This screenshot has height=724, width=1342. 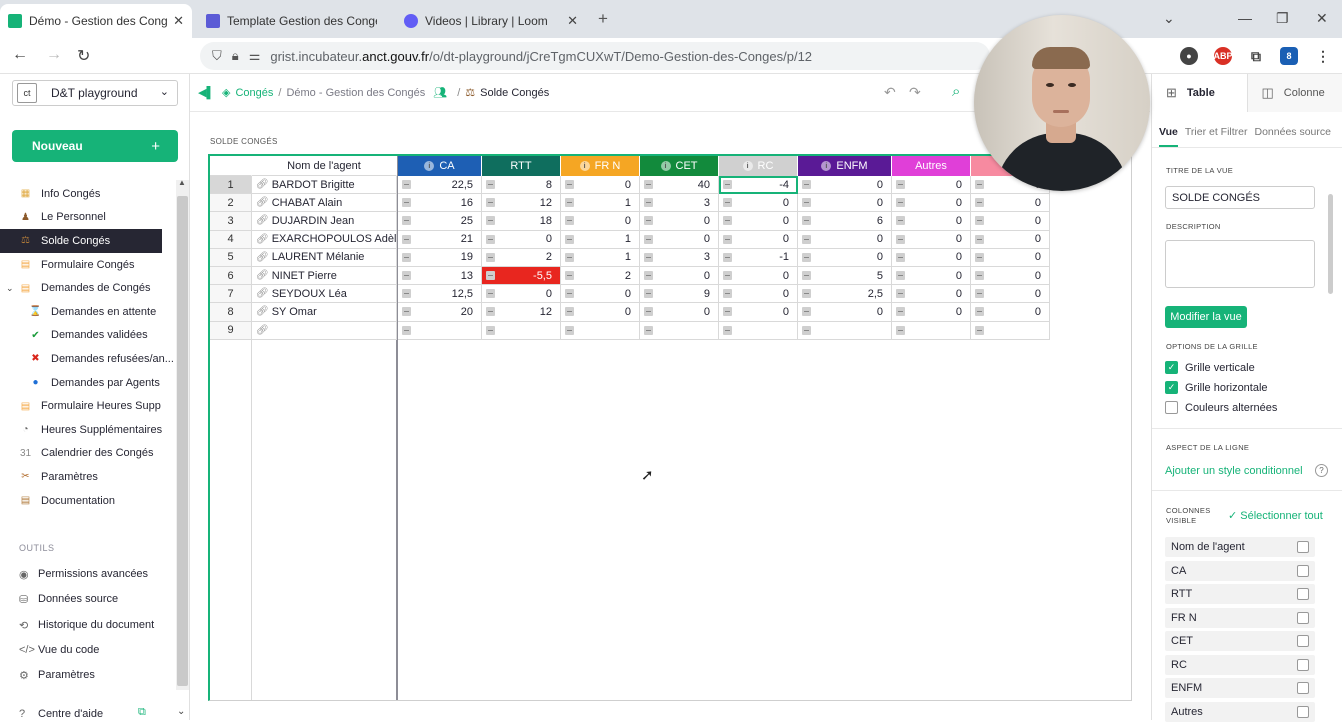 I want to click on description-input, so click(x=1240, y=264).